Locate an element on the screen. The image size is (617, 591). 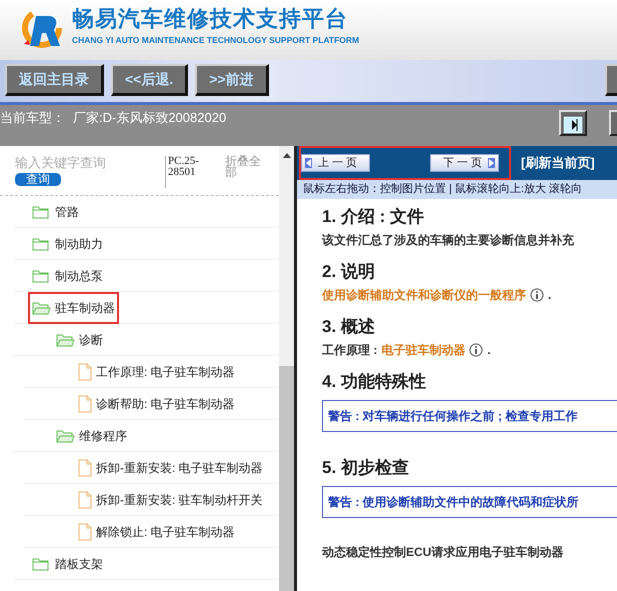
paragraph-text: 该文件汇总了涉及的车辆的主要诊断信息并补充 is located at coordinates (448, 240).